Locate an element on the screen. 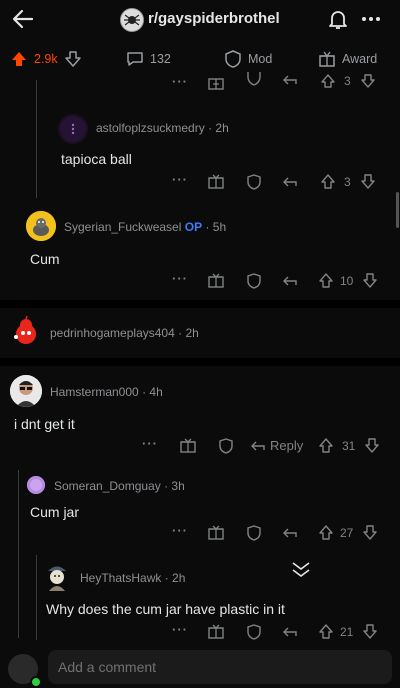 This screenshot has width=400, height=688. comment-actions: ··· Reply 31 is located at coordinates (200, 445).